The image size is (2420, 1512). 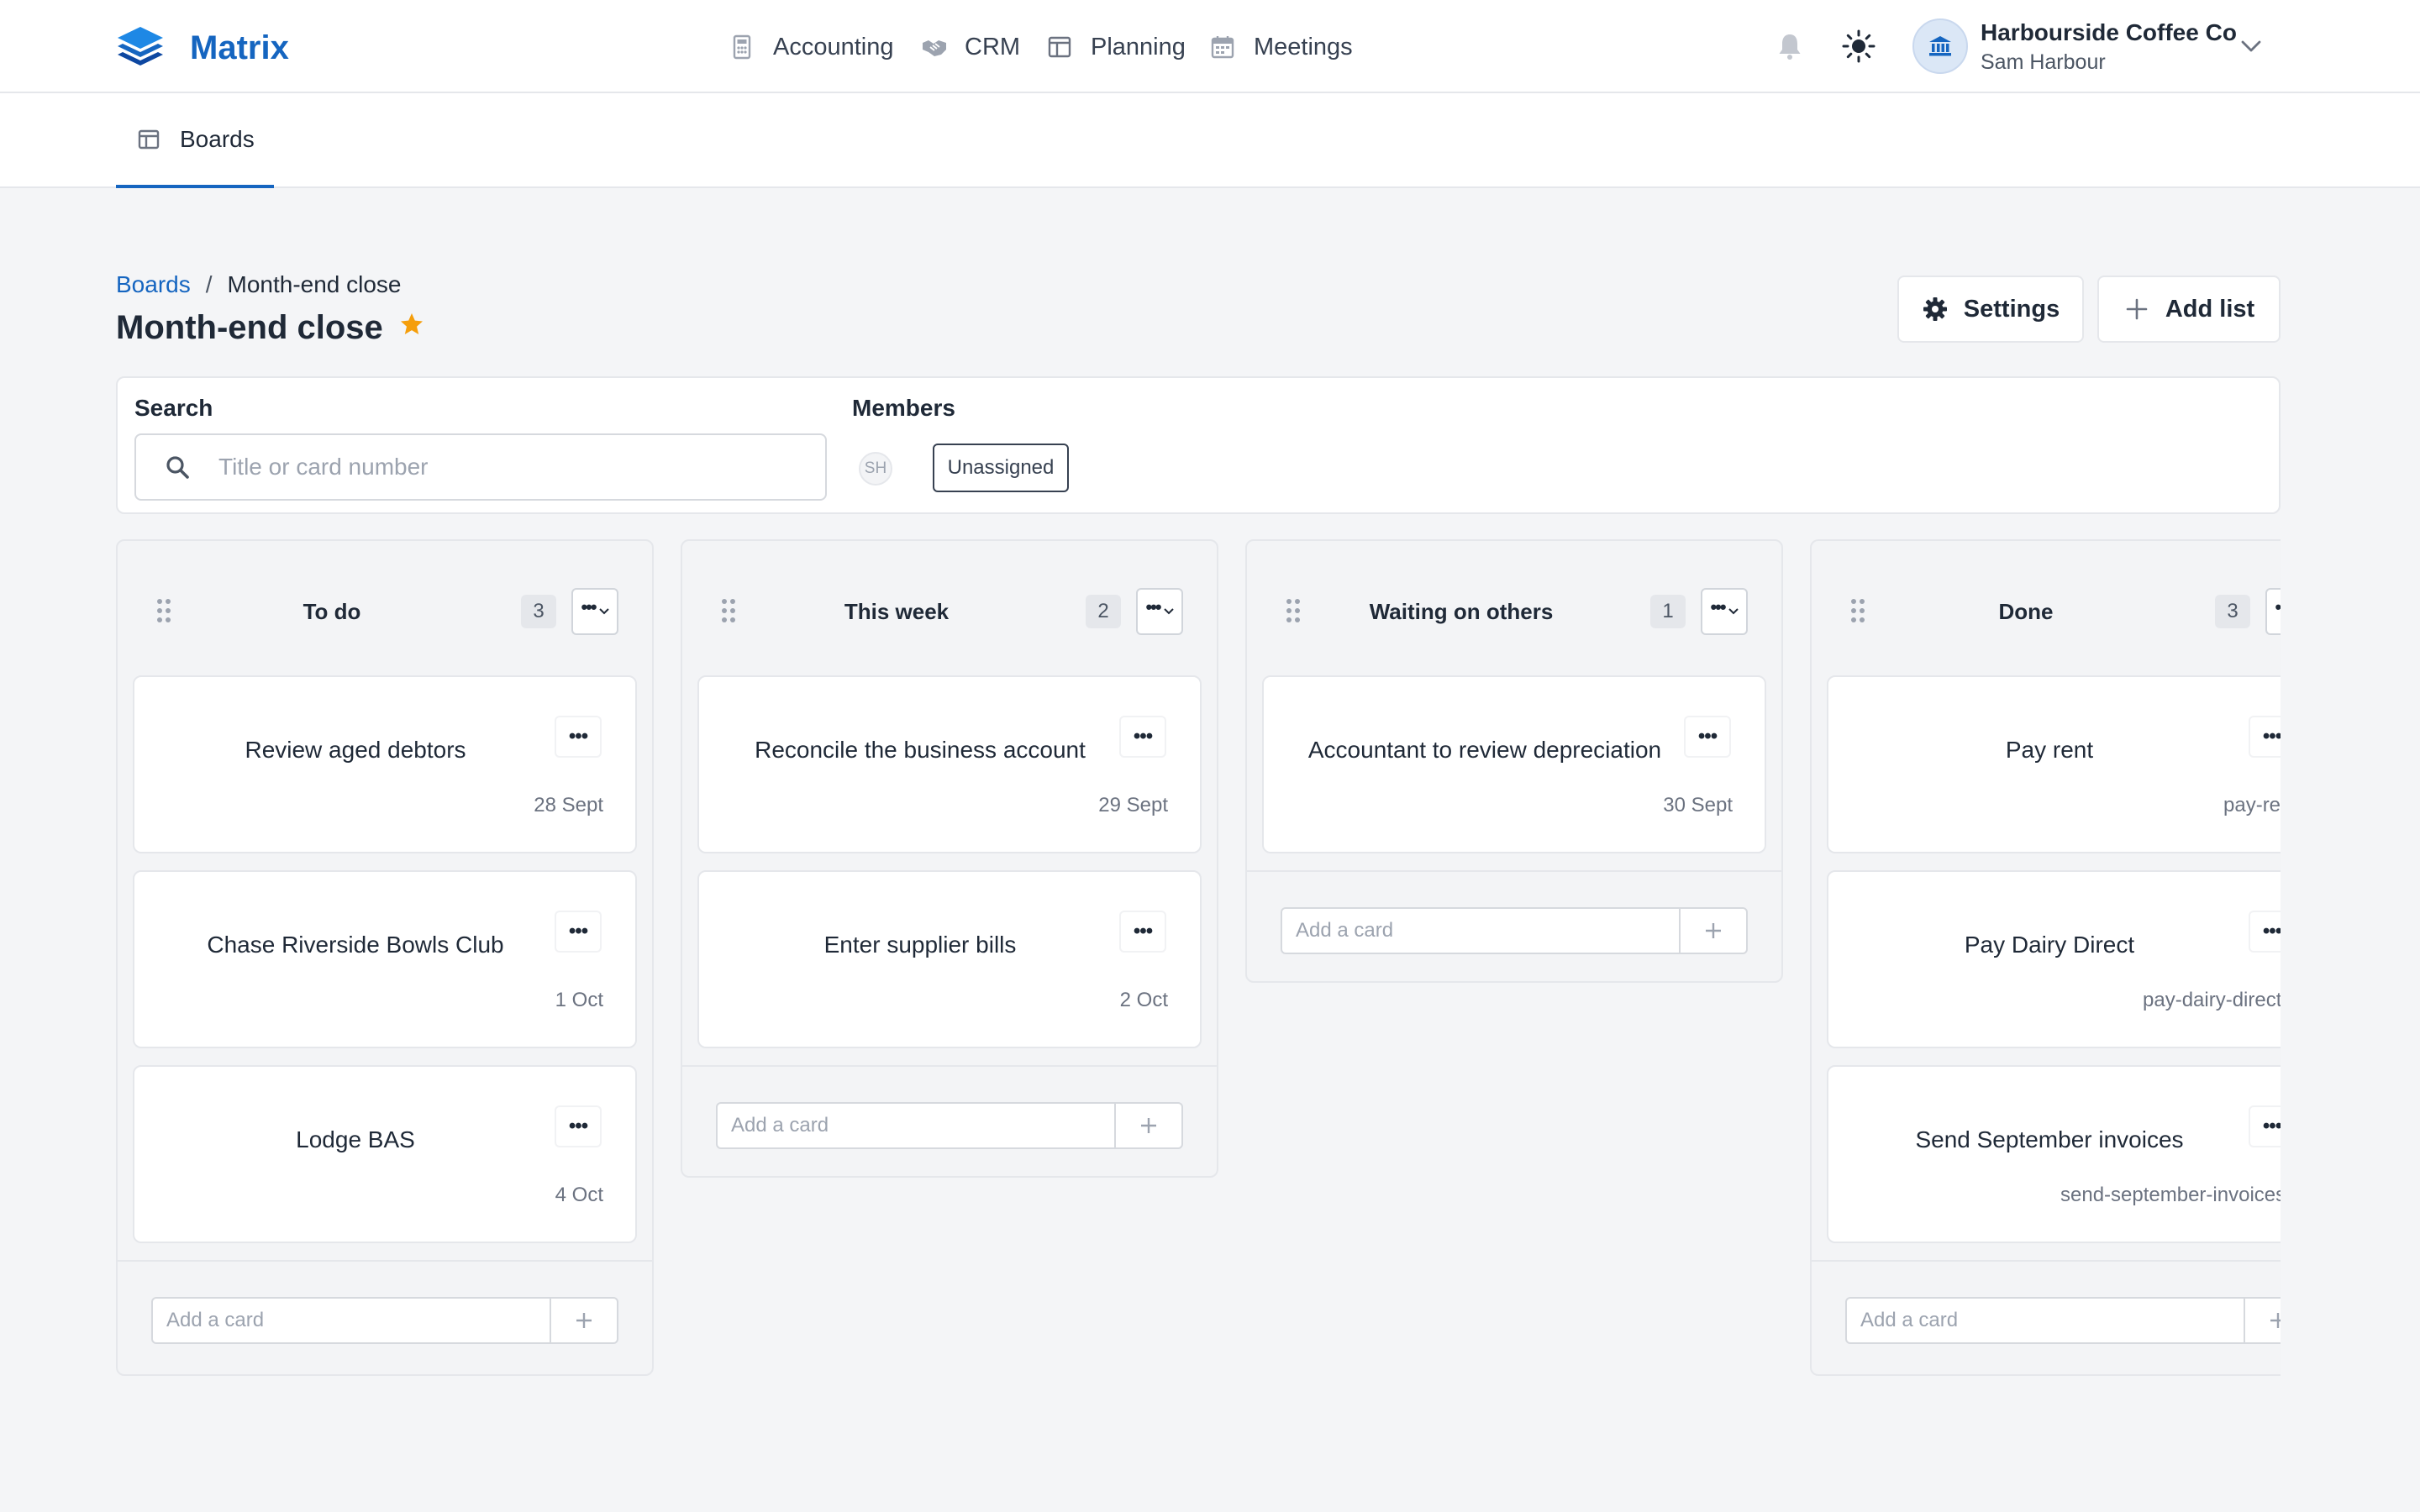 What do you see at coordinates (920, 945) in the screenshot?
I see `card-title: Enter supplier bills` at bounding box center [920, 945].